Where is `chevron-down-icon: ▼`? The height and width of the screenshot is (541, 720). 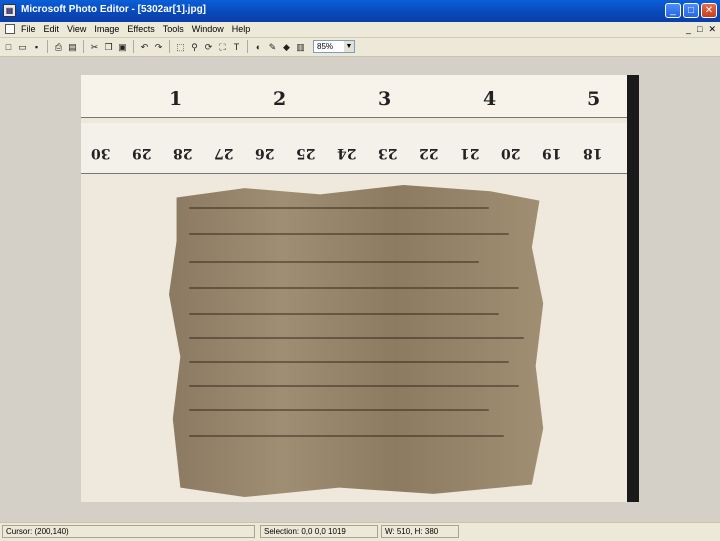 chevron-down-icon: ▼ is located at coordinates (349, 46).